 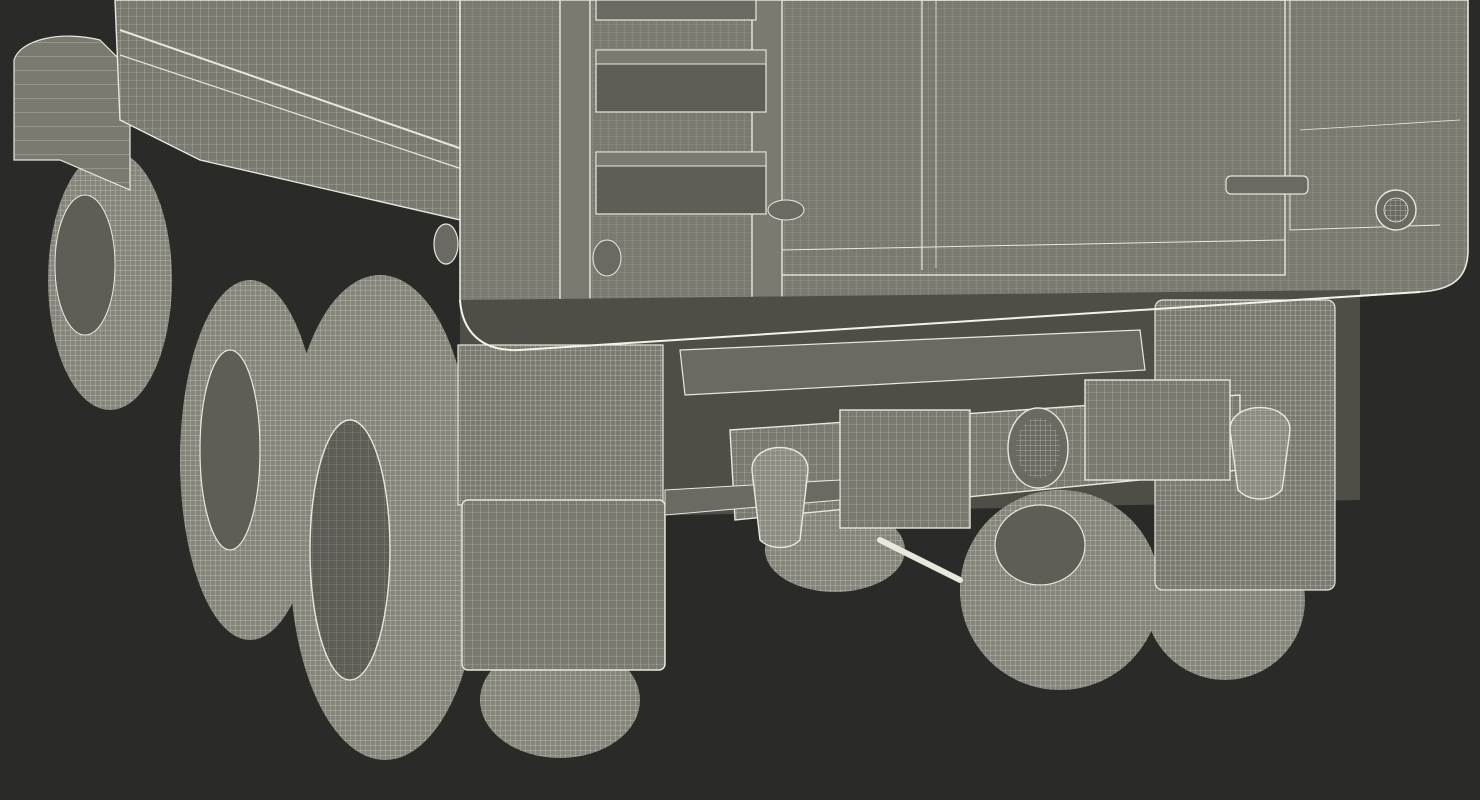 I want to click on front-left-wheel, so click(x=110, y=280).